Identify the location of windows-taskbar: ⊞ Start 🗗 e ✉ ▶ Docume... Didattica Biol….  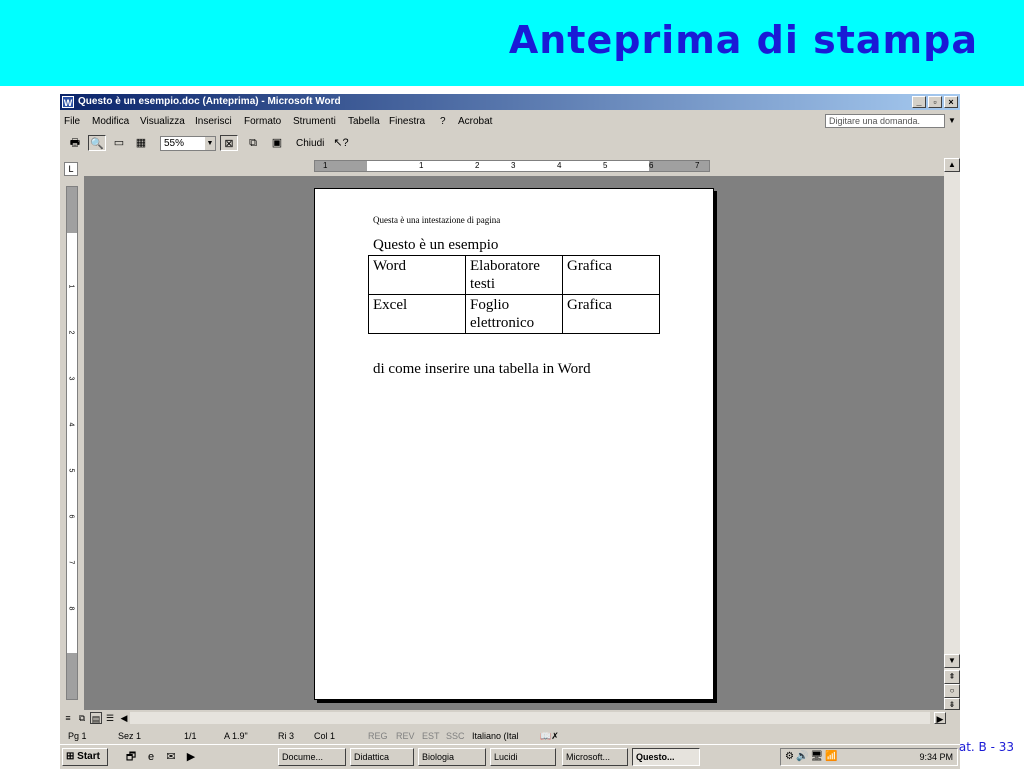
(510, 756).